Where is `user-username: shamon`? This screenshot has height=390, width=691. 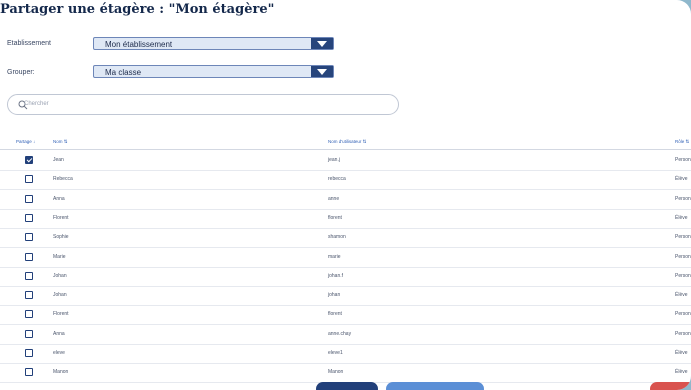
user-username: shamon is located at coordinates (337, 237).